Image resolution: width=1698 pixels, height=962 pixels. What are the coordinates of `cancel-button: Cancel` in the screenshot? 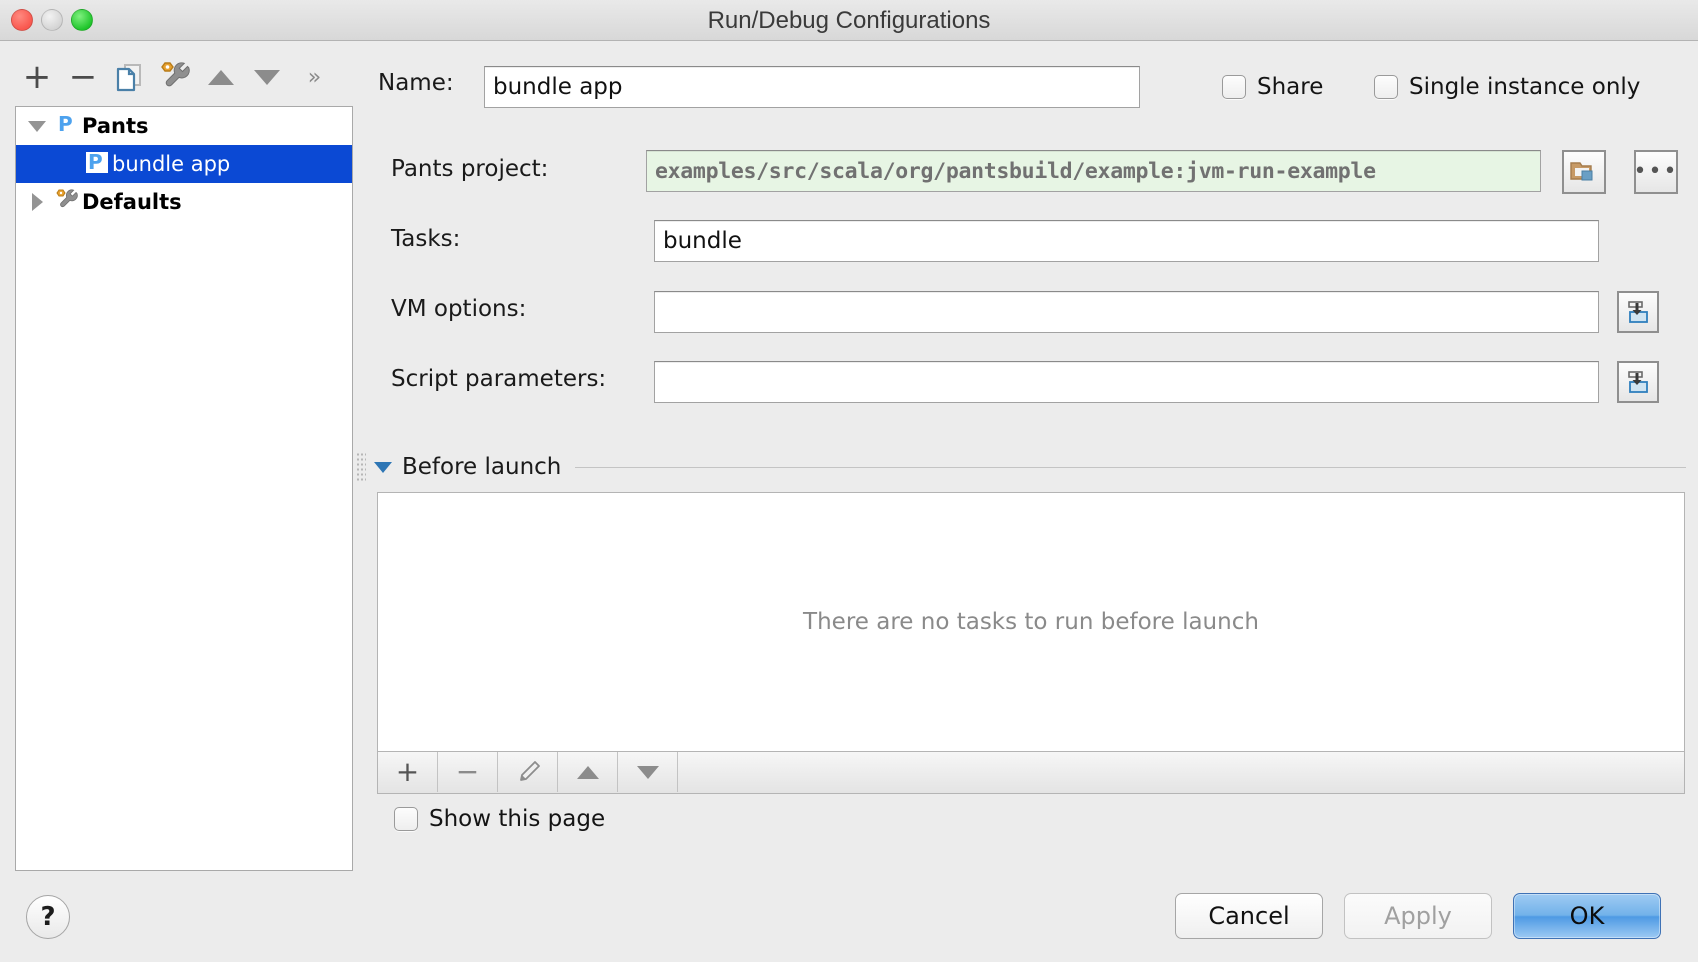 It's located at (1249, 916).